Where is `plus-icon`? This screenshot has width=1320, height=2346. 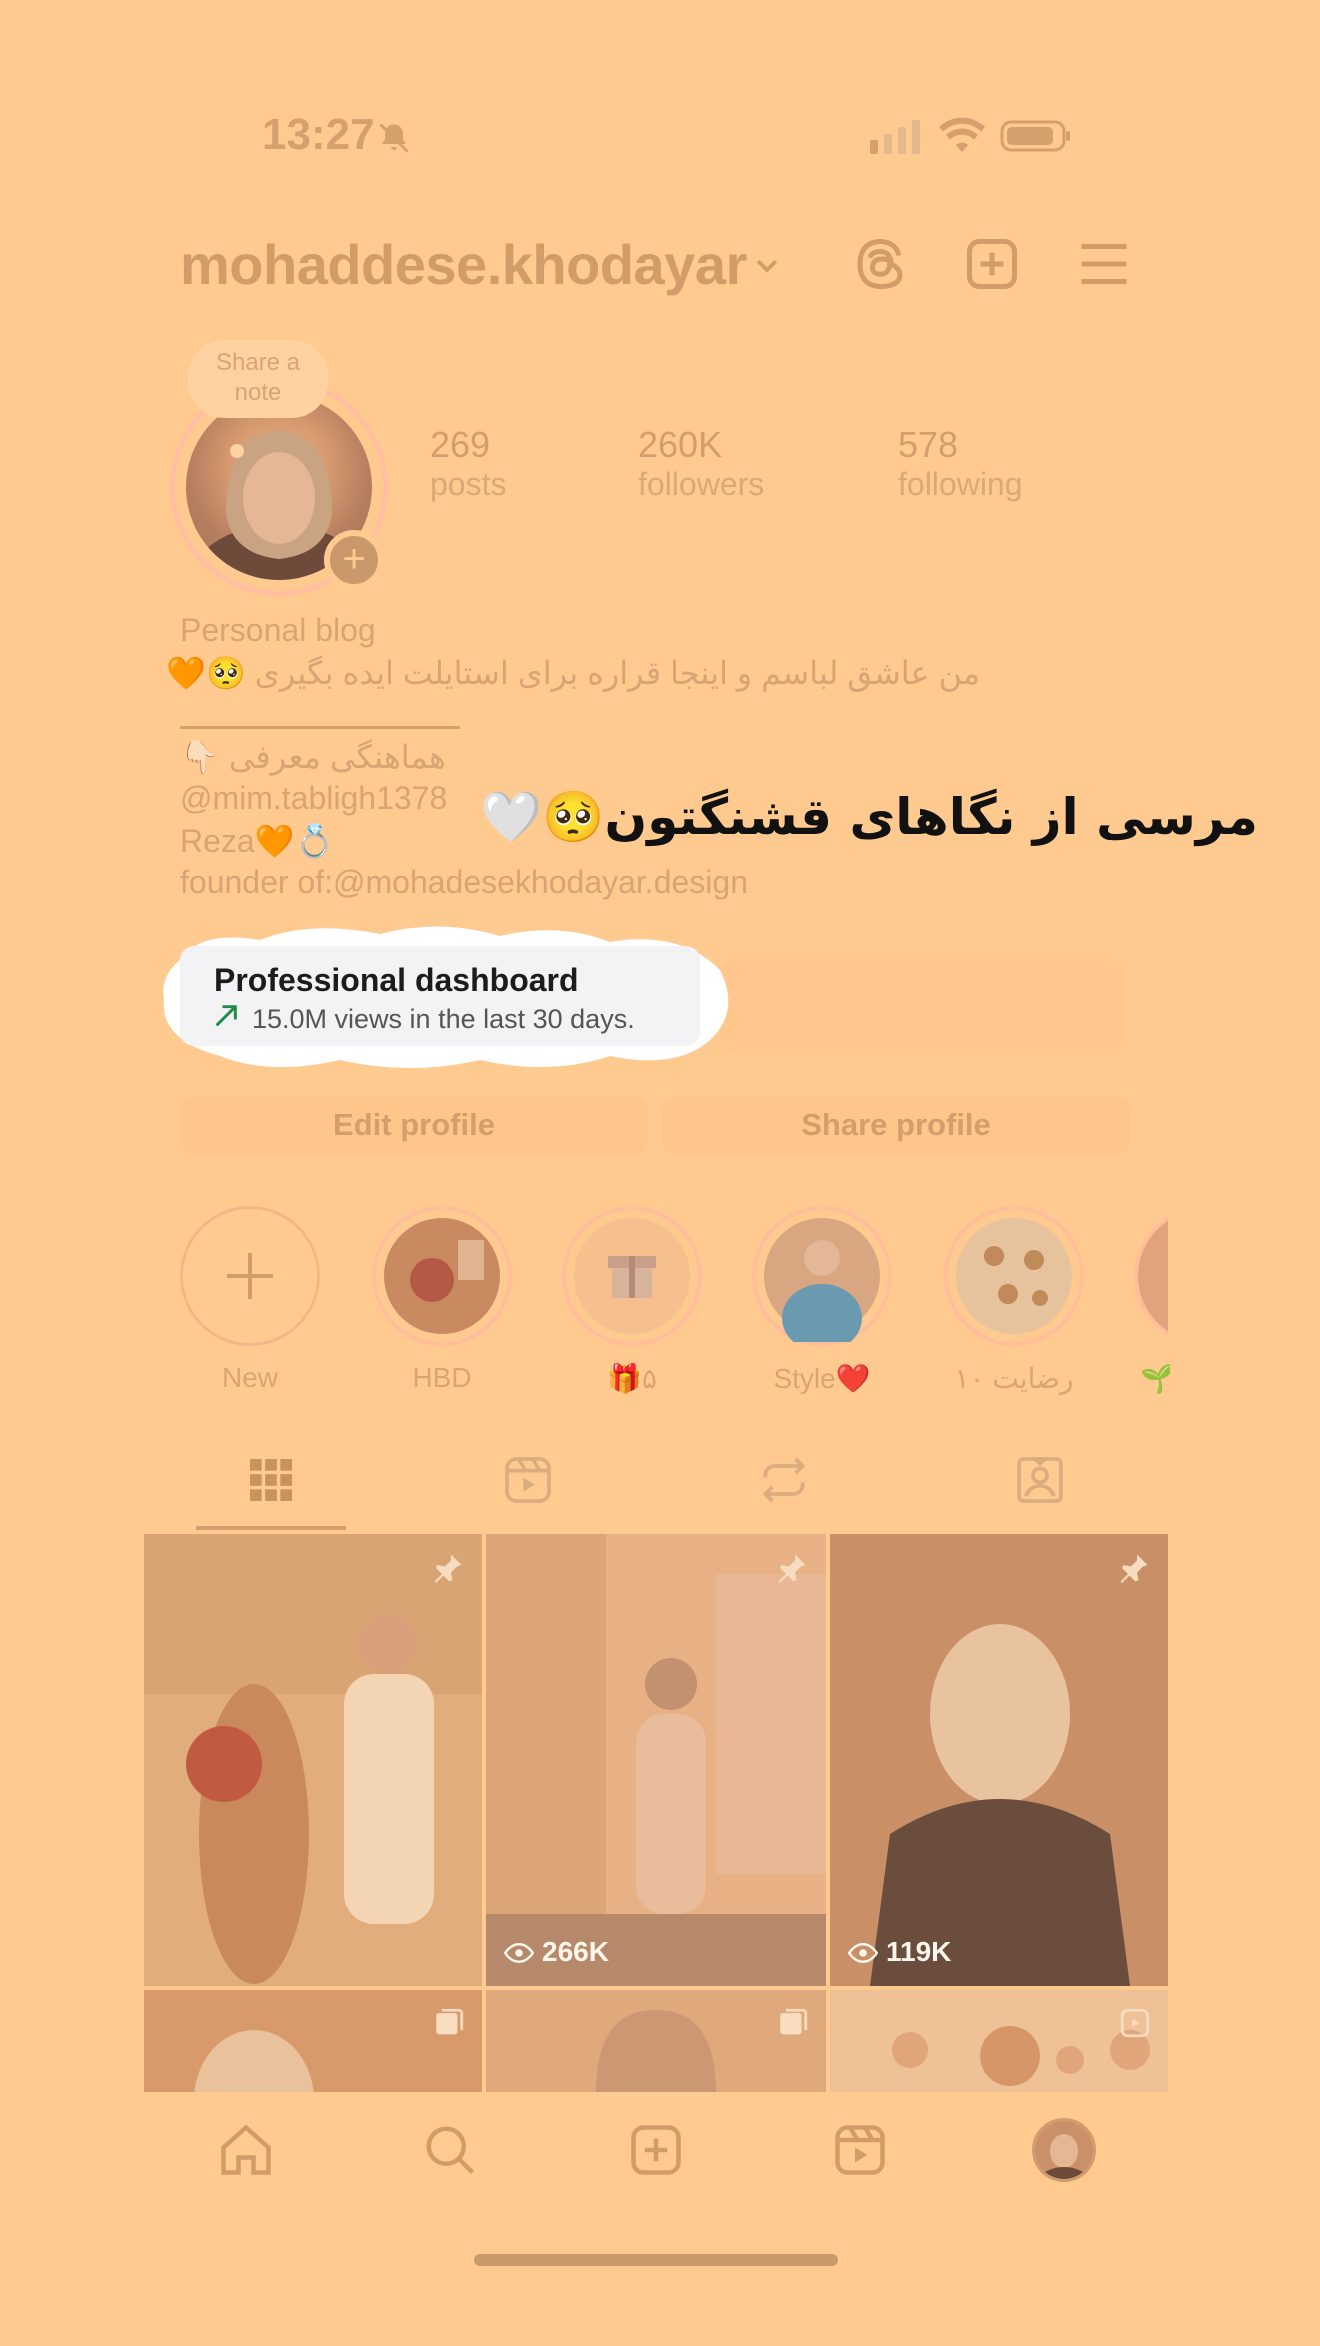
plus-icon is located at coordinates (250, 1276).